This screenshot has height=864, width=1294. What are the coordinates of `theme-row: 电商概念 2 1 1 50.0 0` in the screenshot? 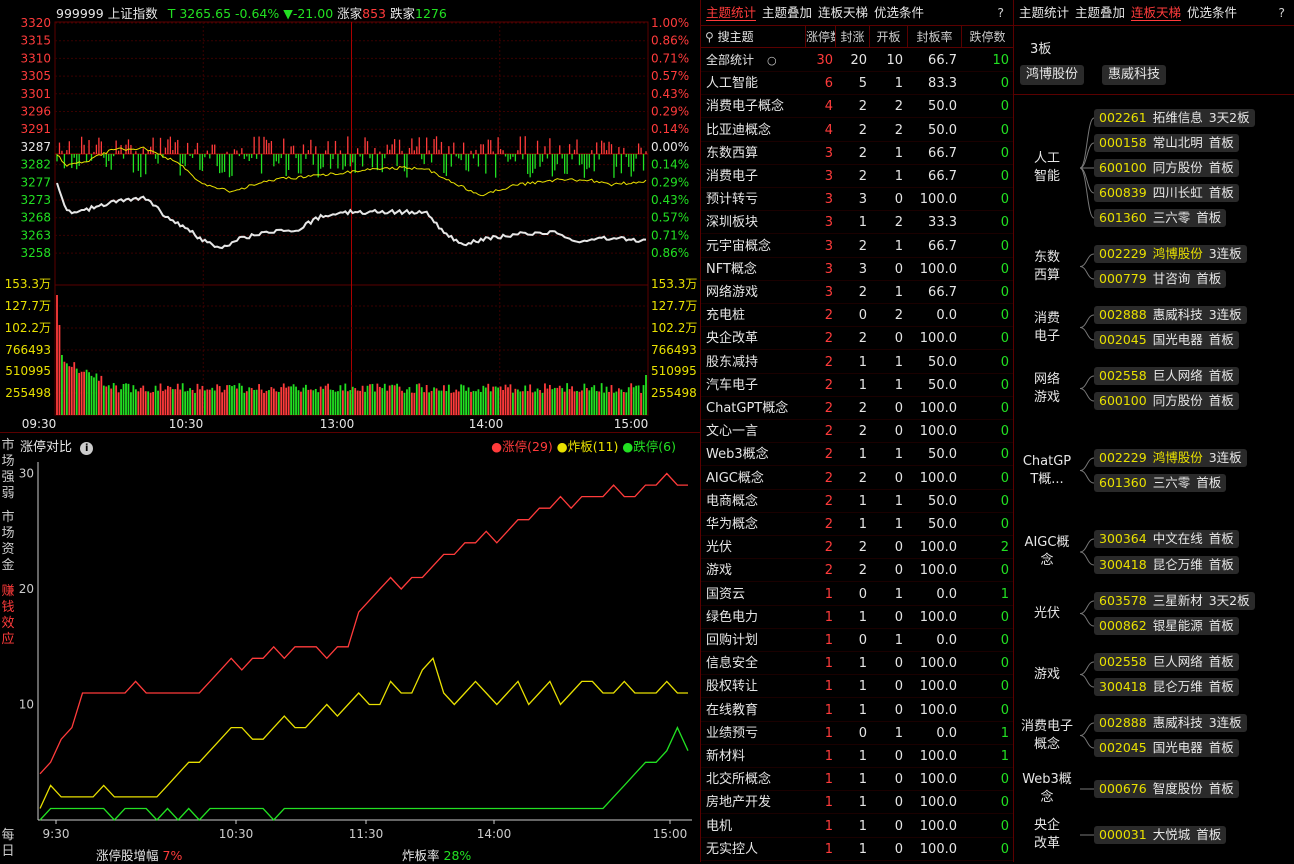 It's located at (857, 501).